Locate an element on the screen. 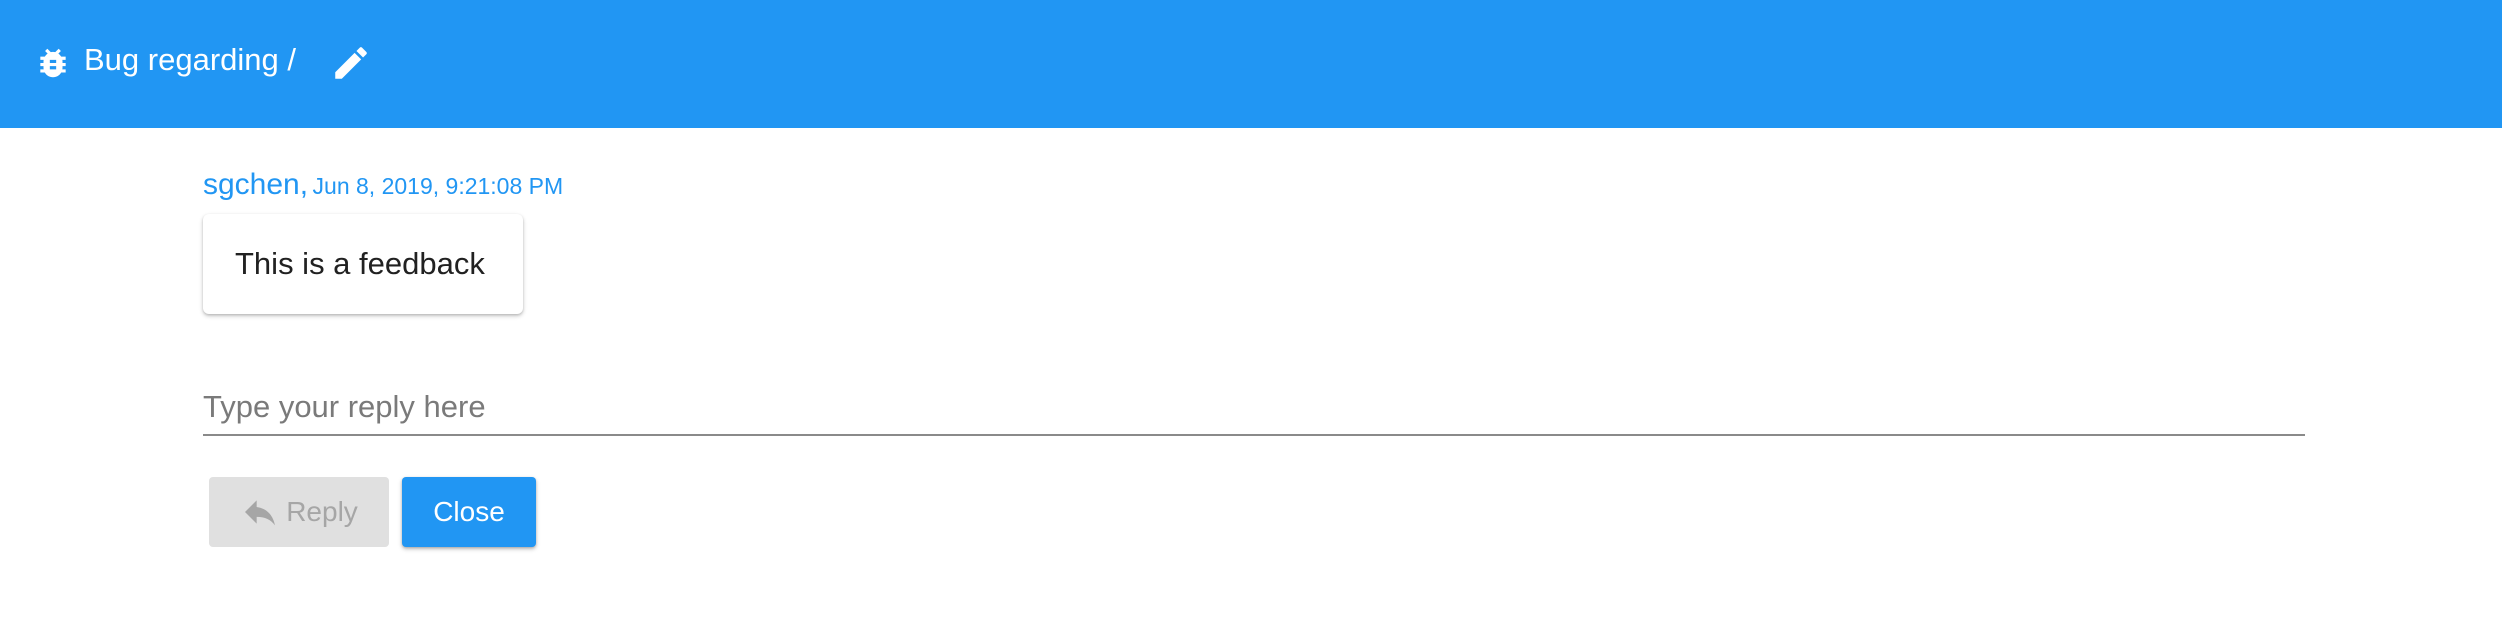 This screenshot has width=2502, height=632. pencil-icon is located at coordinates (351, 63).